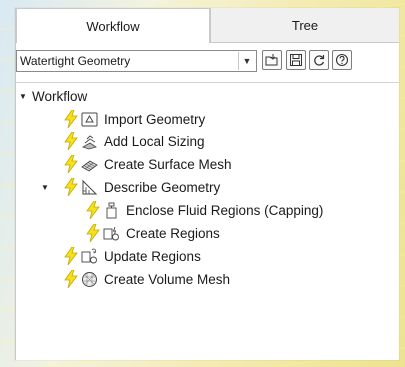  I want to click on load-icon, so click(271, 60).